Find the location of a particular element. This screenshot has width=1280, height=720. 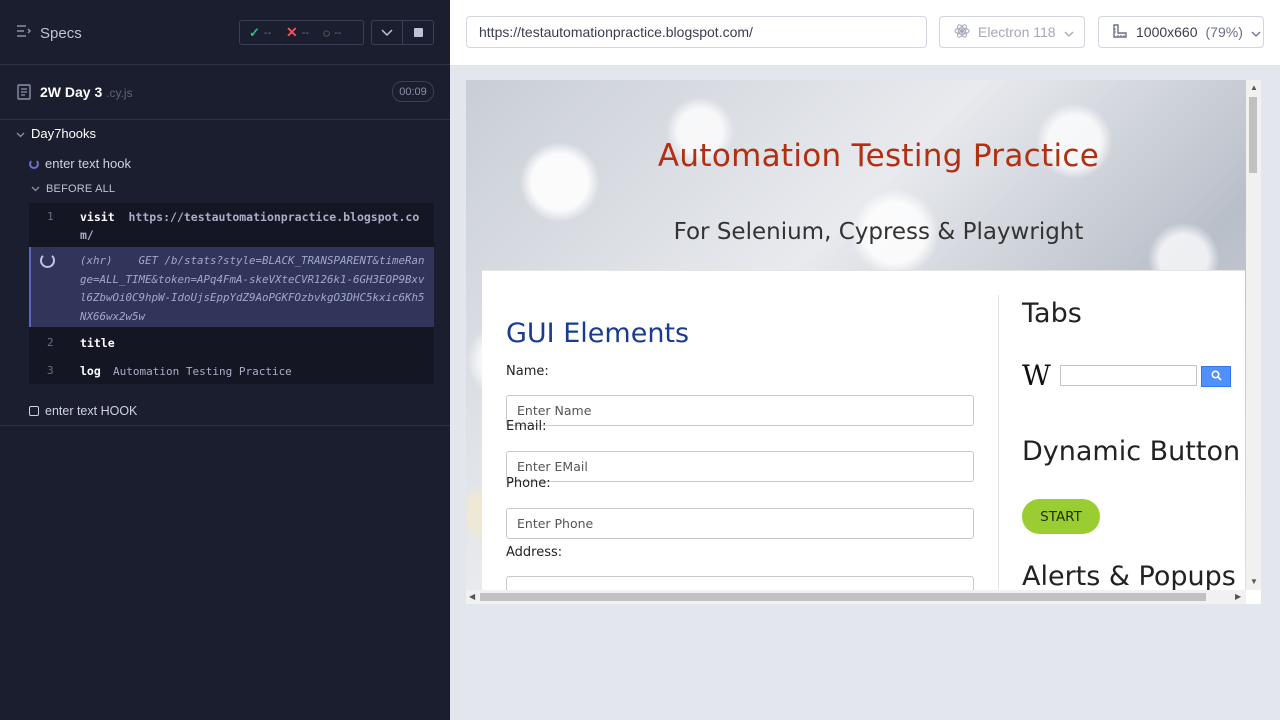

command-name: title is located at coordinates (97, 343).